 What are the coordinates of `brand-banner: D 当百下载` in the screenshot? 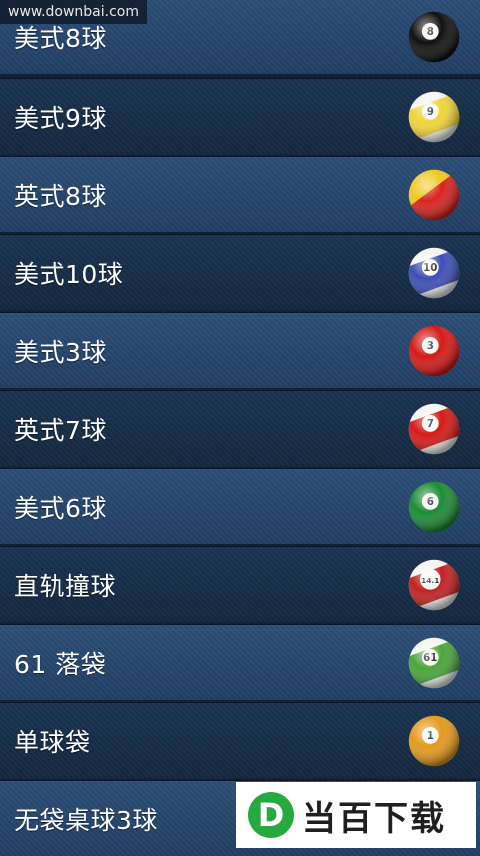 It's located at (356, 815).